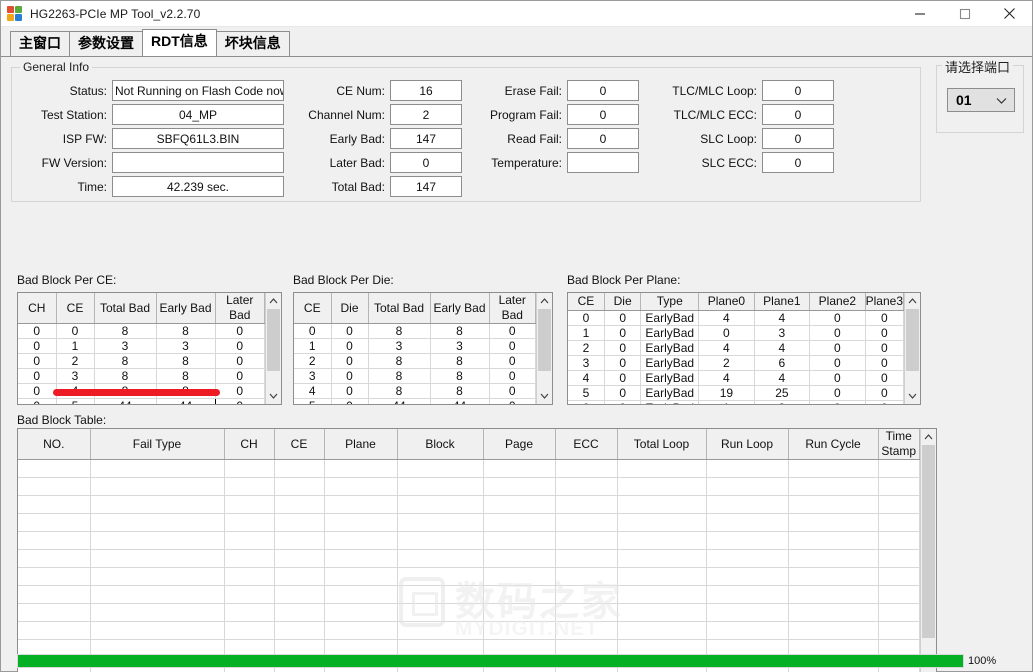 The width and height of the screenshot is (1033, 672). What do you see at coordinates (313, 361) in the screenshot?
I see `table-cell: 2` at bounding box center [313, 361].